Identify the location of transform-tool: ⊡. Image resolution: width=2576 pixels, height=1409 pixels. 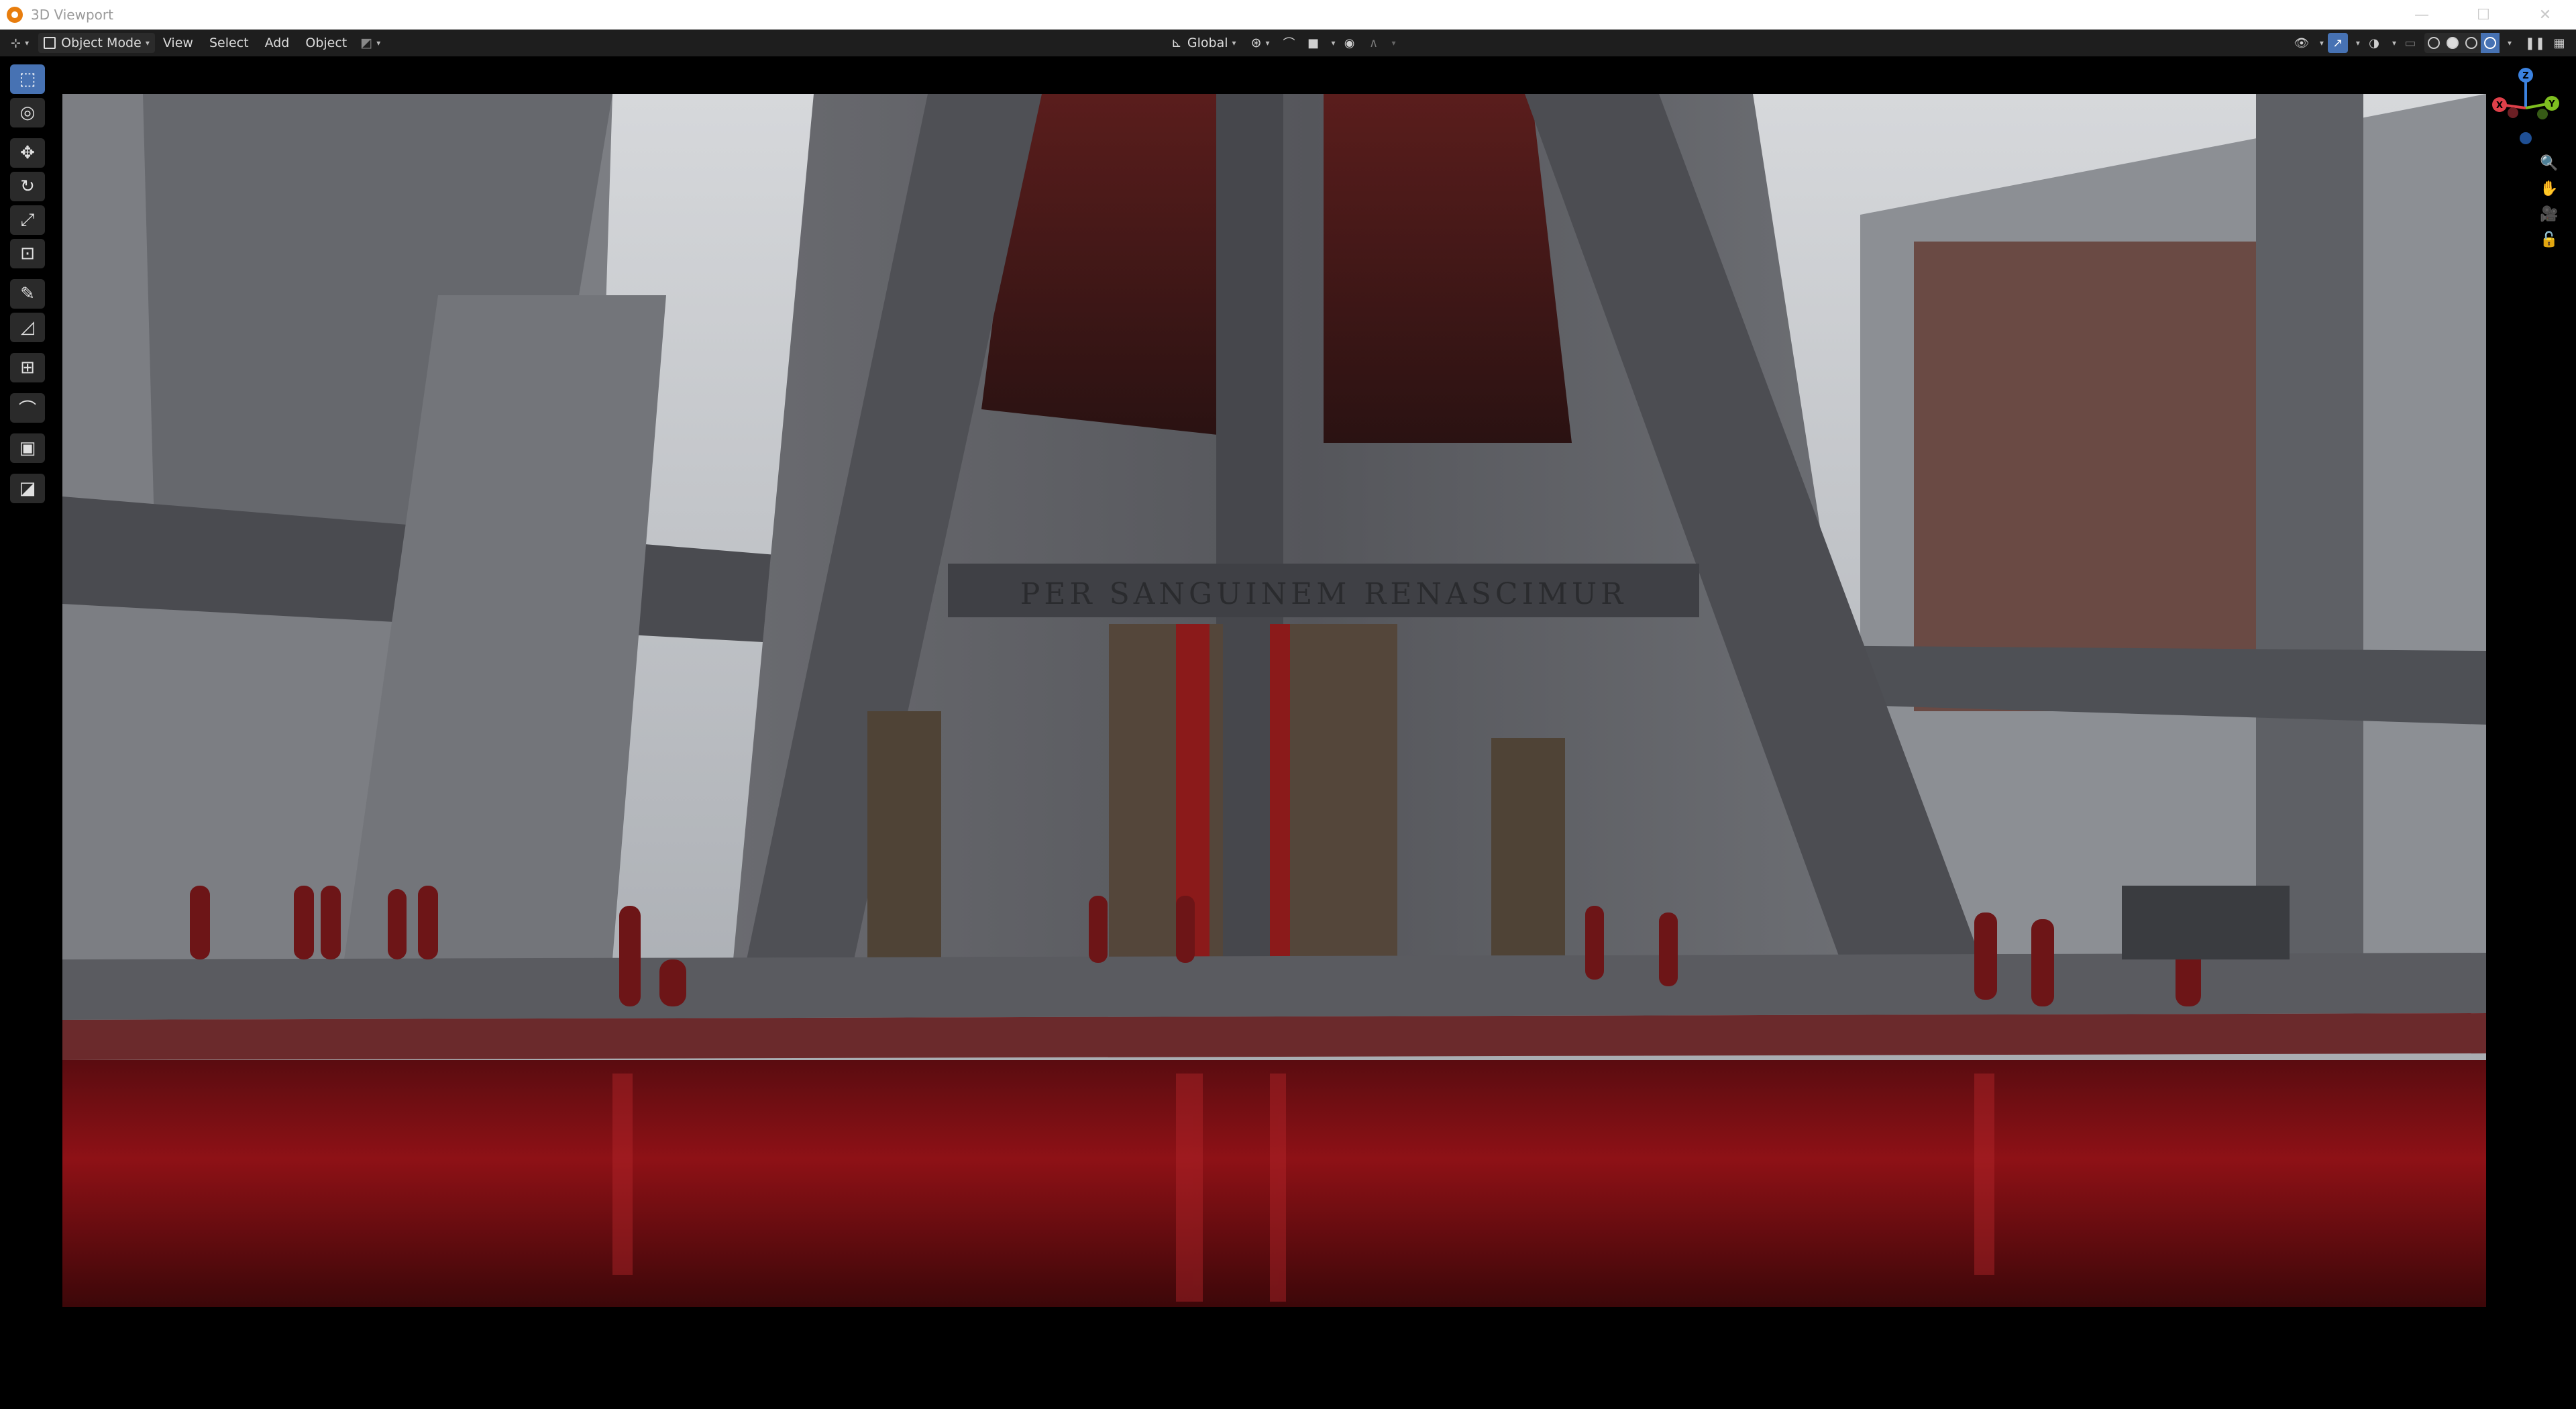
(27, 253).